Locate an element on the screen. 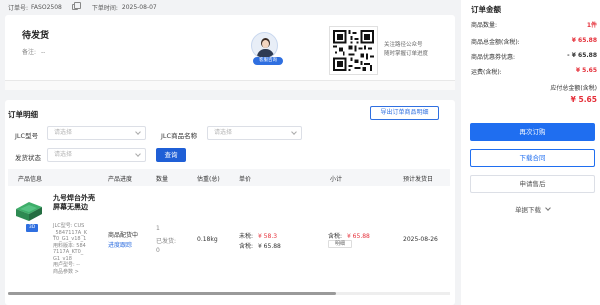 The image size is (600, 305). summary-label: 运费(含税): is located at coordinates (486, 72).